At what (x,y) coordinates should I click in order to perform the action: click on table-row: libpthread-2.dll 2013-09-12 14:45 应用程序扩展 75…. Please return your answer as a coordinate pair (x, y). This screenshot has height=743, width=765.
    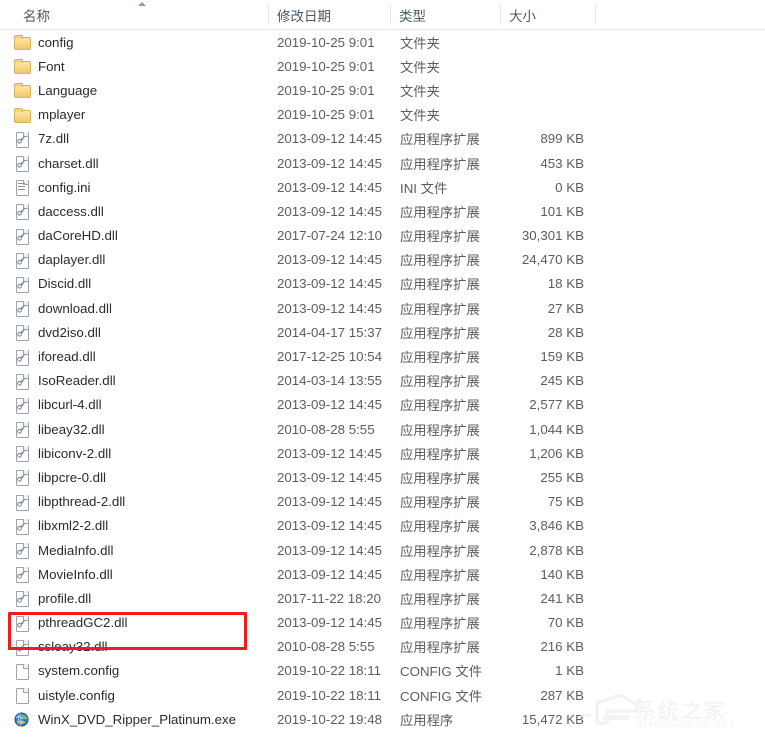
    Looking at the image, I should click on (382, 502).